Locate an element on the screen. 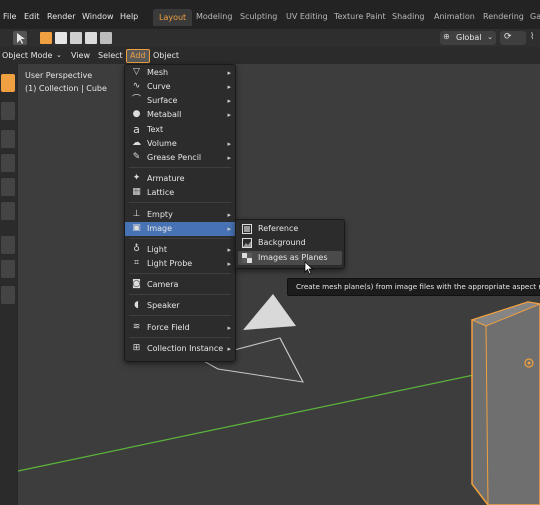 The height and width of the screenshot is (505, 540). tool-rotate is located at coordinates (8, 163).